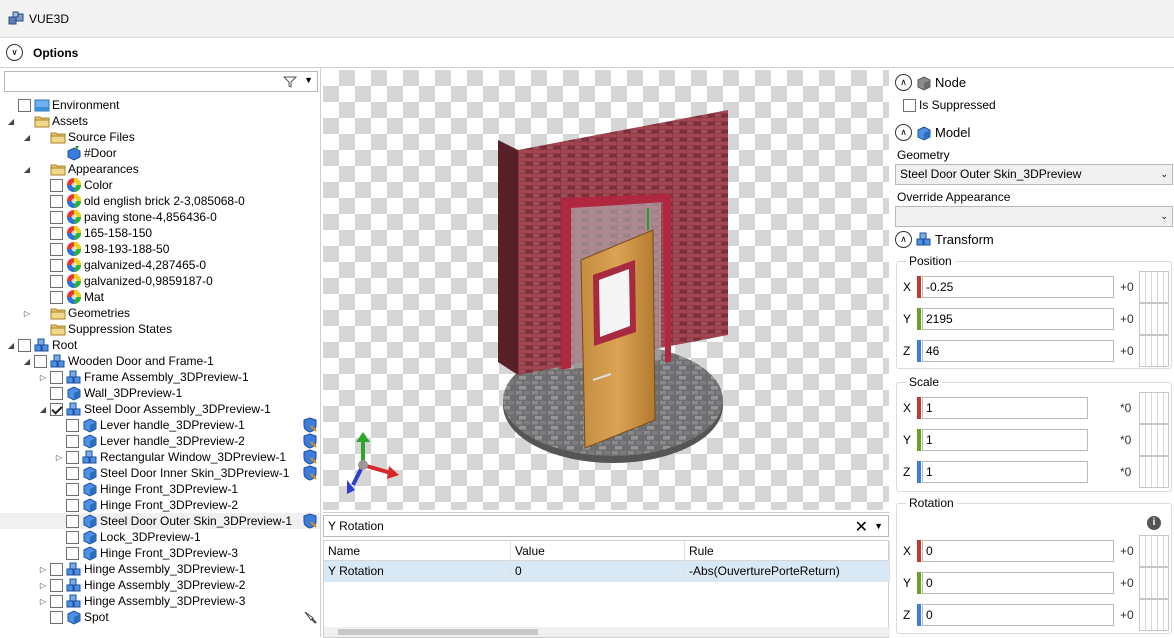 This screenshot has height=638, width=1174. I want to click on geometry-select: Steel Door Outer Skin_3DPreview ⌄, so click(1034, 174).